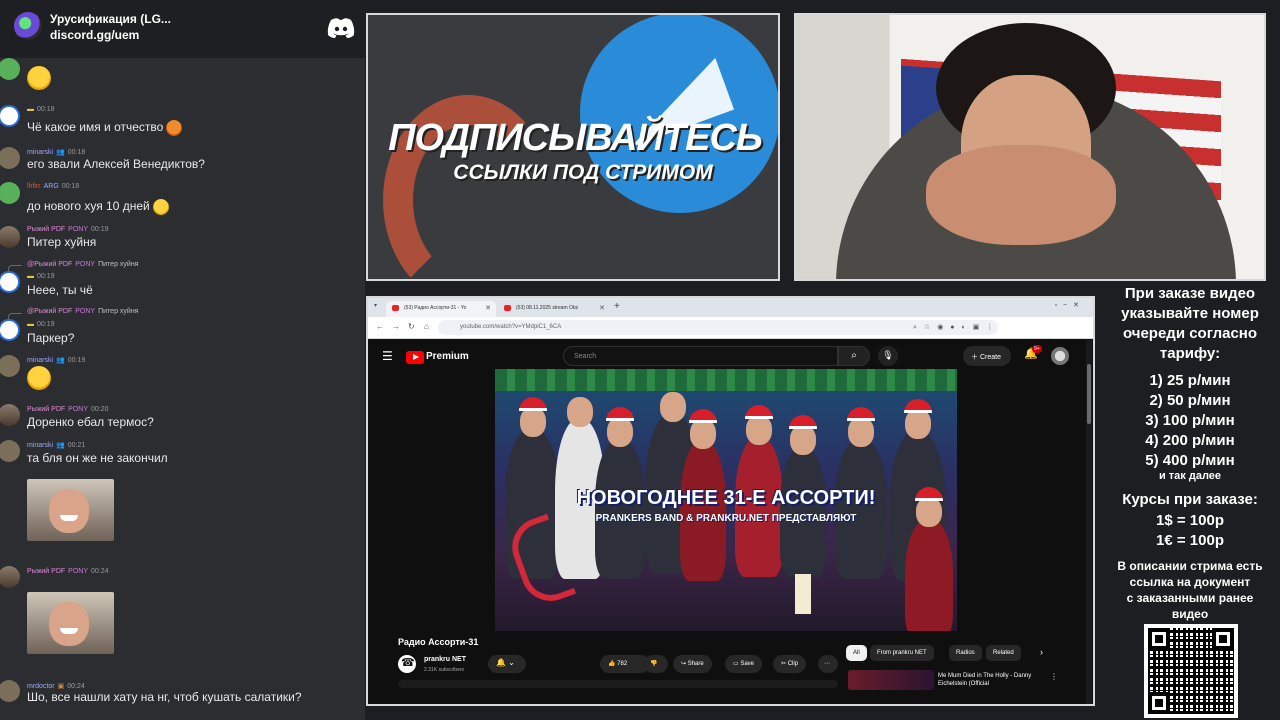  Describe the element at coordinates (90, 422) in the screenshot. I see `message-text: Доренко ебал термос?` at that location.